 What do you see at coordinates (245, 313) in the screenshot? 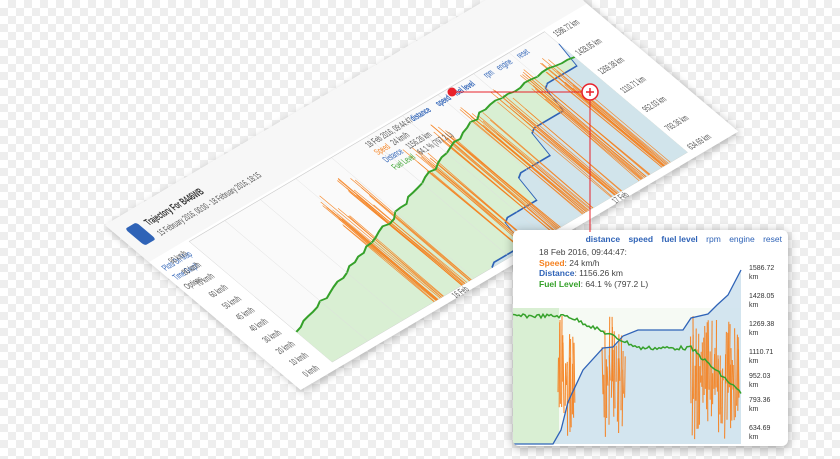
I see `speed-axis-tick: 45 km/h` at bounding box center [245, 313].